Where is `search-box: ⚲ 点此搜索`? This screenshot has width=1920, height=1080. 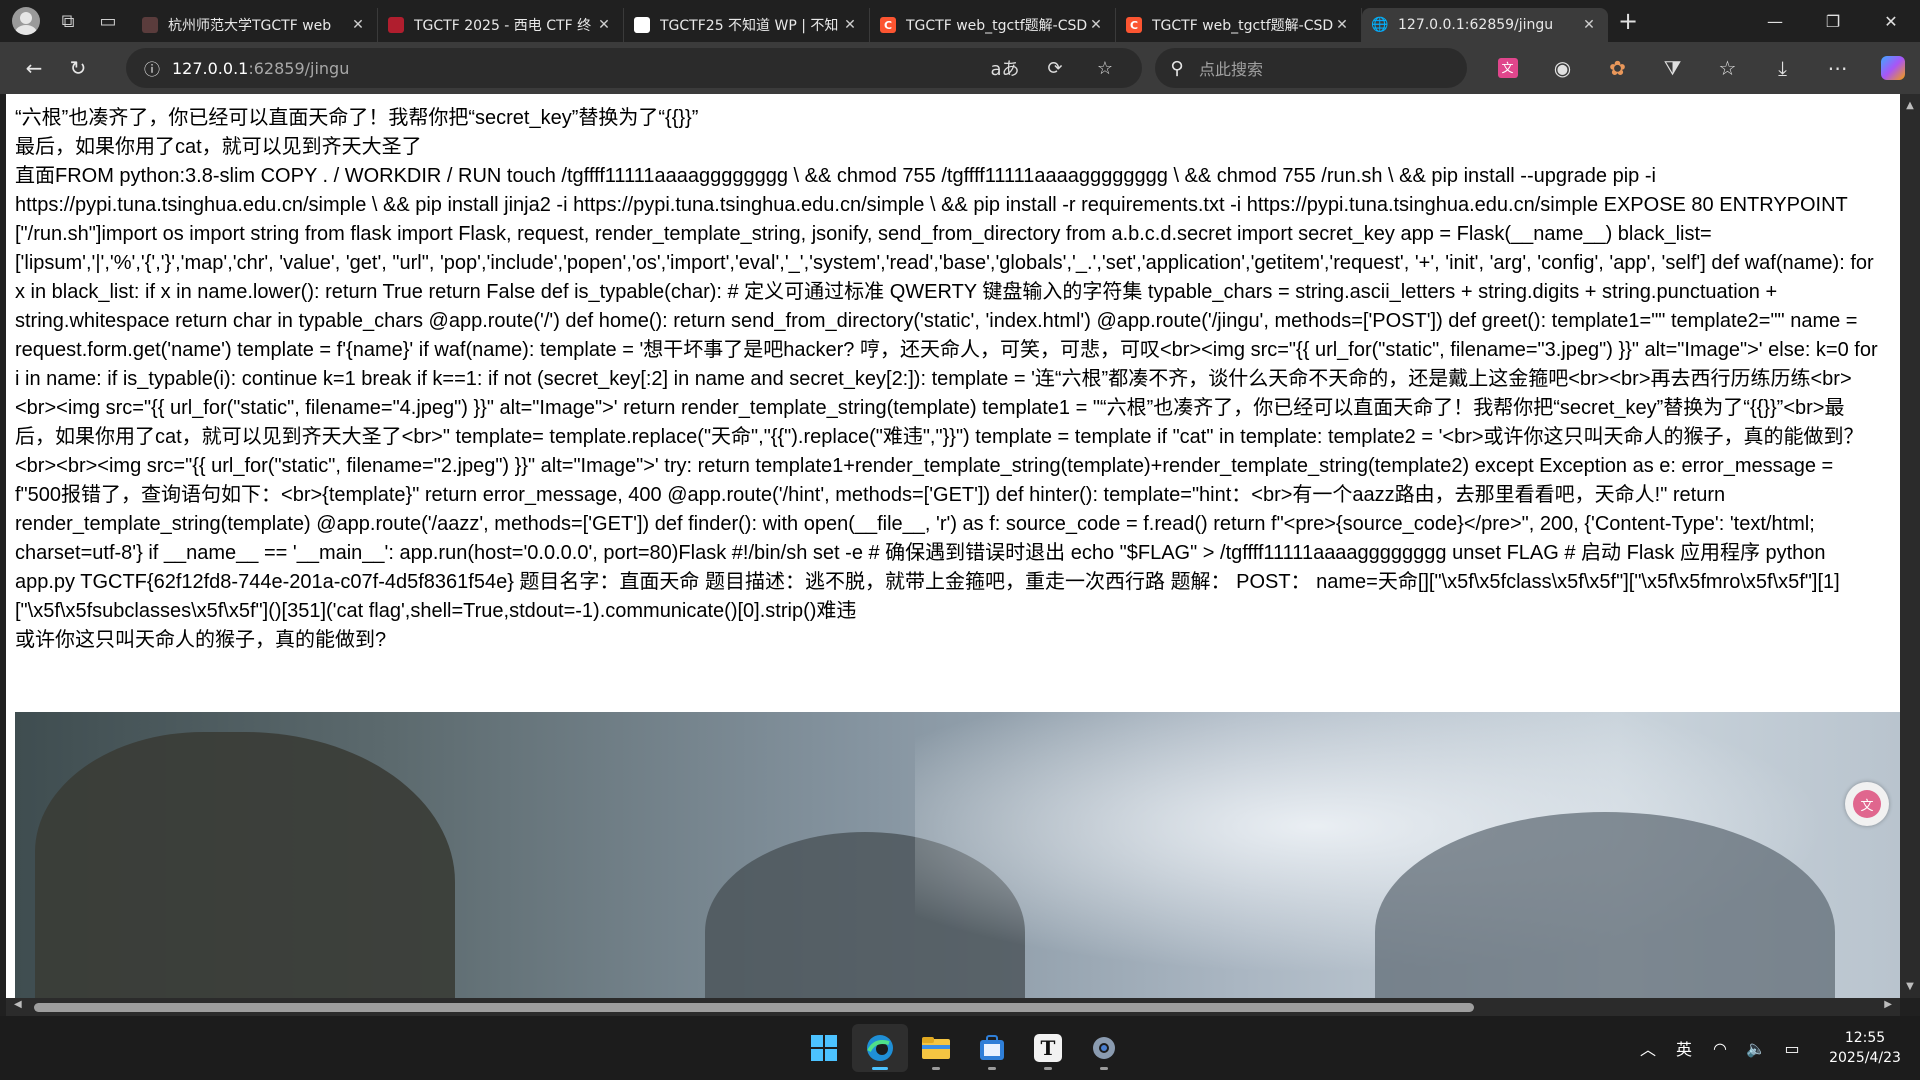 search-box: ⚲ 点此搜索 is located at coordinates (1311, 68).